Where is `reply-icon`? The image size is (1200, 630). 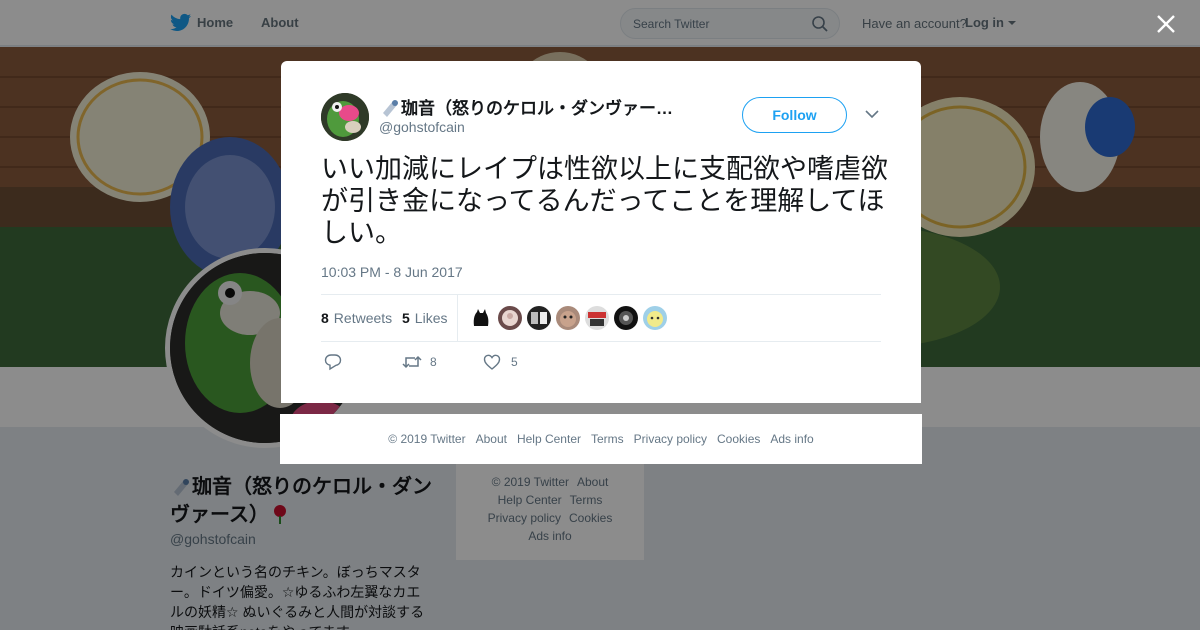
reply-icon is located at coordinates (333, 362).